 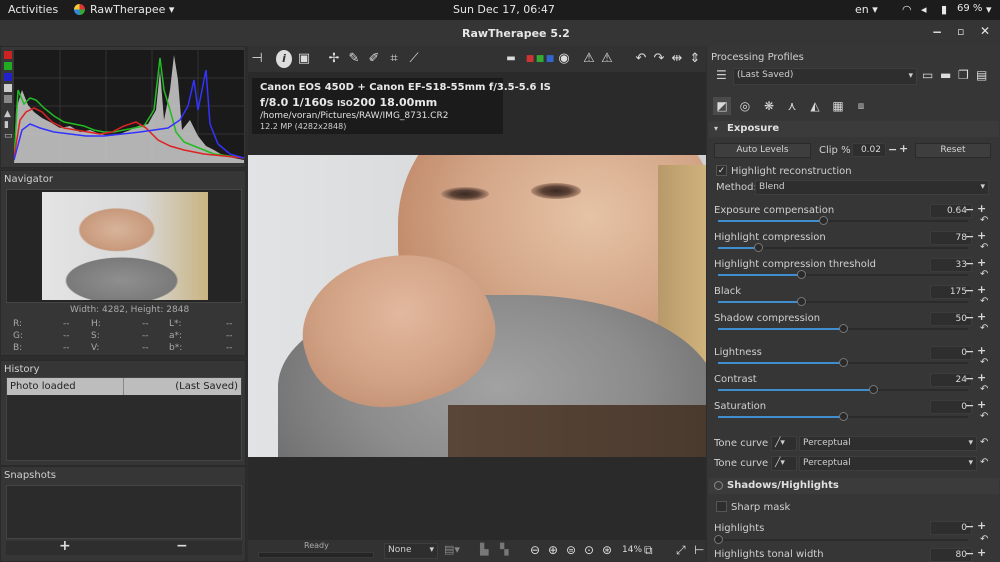 What do you see at coordinates (484, 549) in the screenshot?
I see `soft-proof-icon: ▙` at bounding box center [484, 549].